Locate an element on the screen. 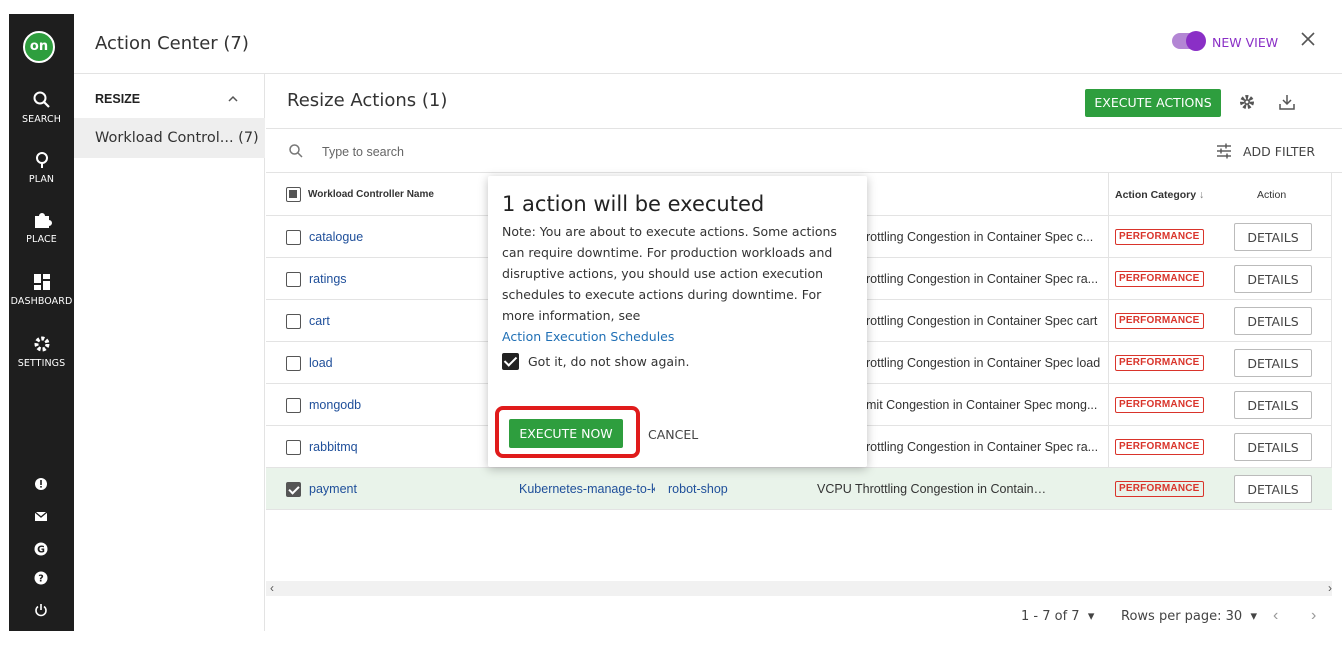  search-input is located at coordinates (472, 152).